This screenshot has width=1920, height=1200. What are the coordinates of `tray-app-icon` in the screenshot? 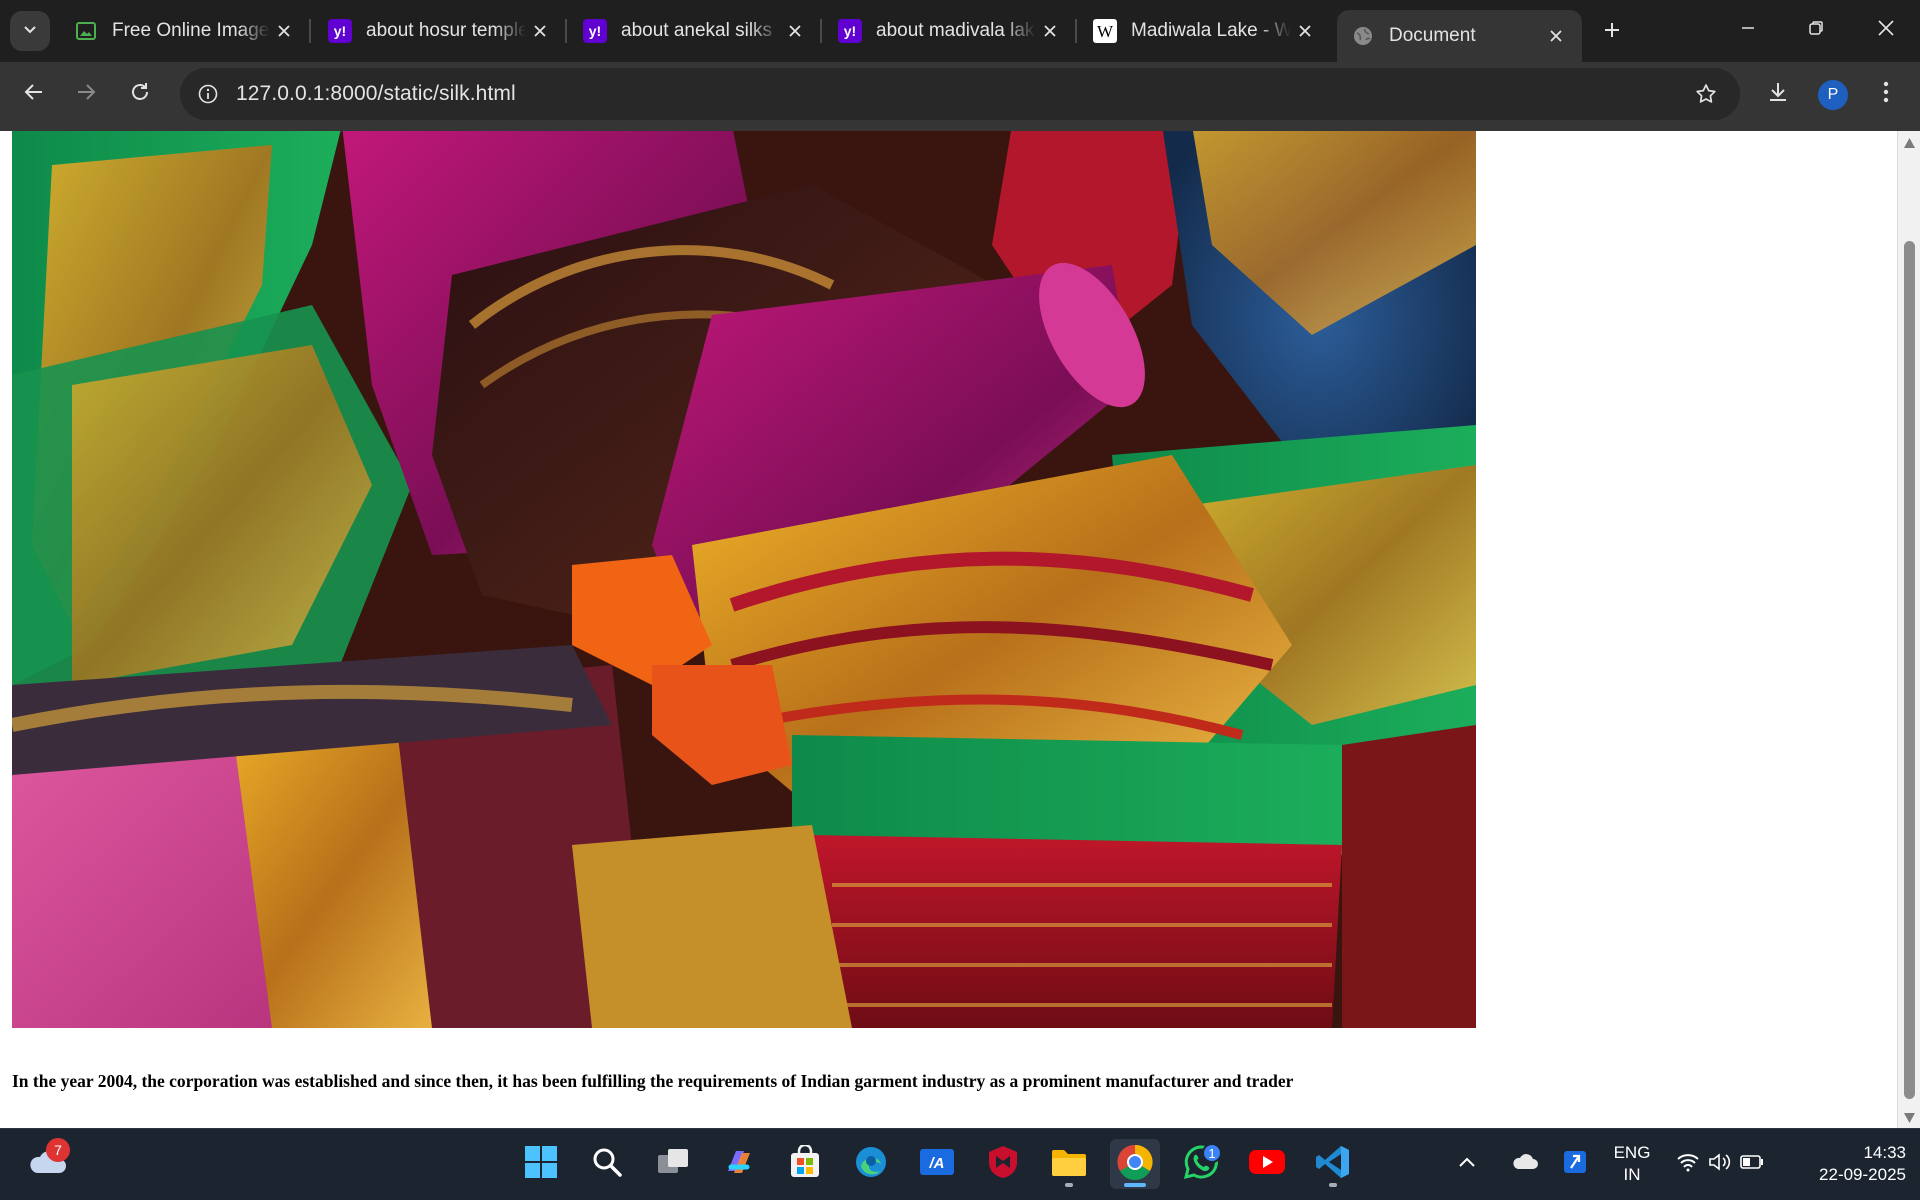 It's located at (1575, 1164).